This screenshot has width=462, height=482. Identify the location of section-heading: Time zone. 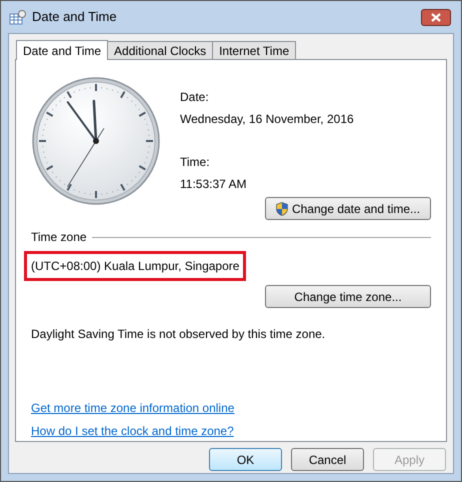
(59, 237).